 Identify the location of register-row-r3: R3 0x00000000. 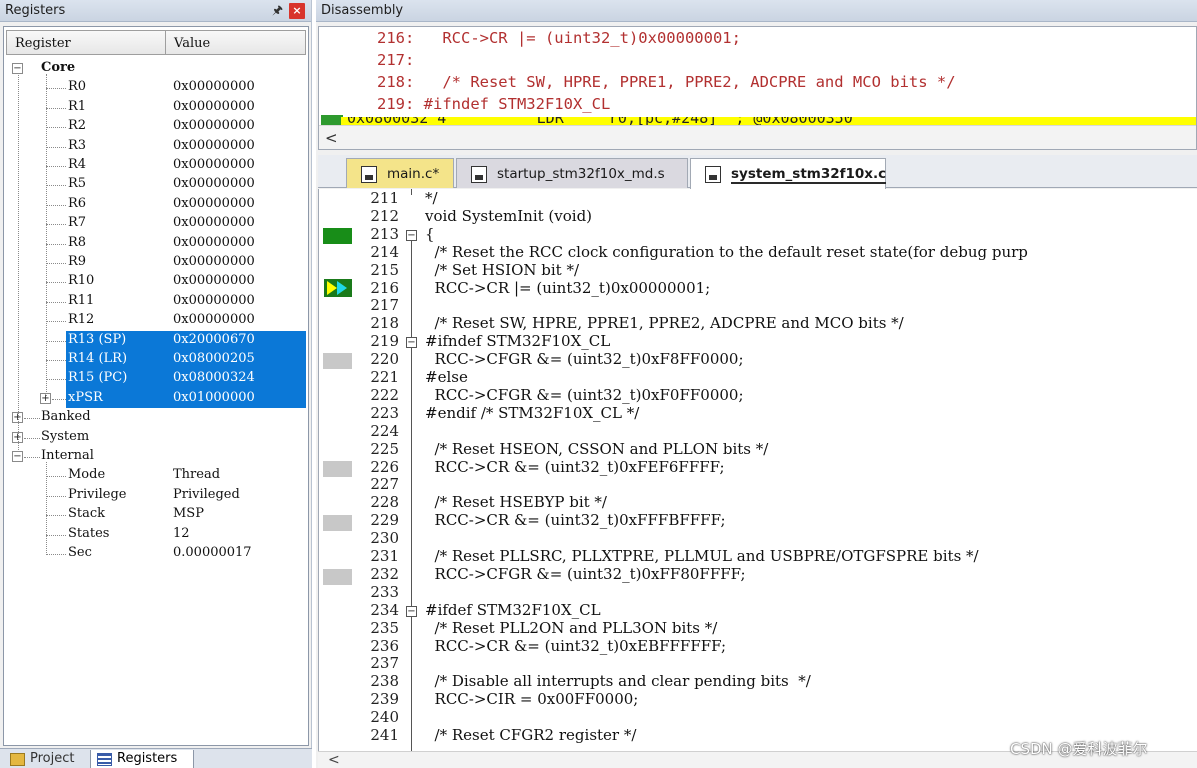
(156, 146).